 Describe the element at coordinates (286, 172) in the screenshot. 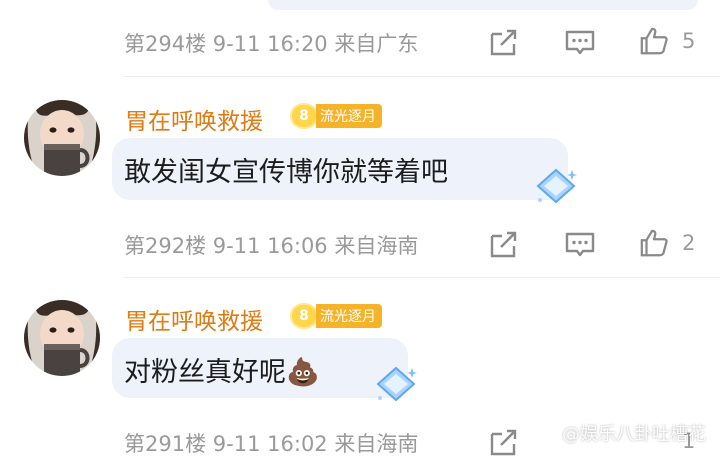

I see `comment-text: 敢发闺女宣传博你就等着吧` at that location.